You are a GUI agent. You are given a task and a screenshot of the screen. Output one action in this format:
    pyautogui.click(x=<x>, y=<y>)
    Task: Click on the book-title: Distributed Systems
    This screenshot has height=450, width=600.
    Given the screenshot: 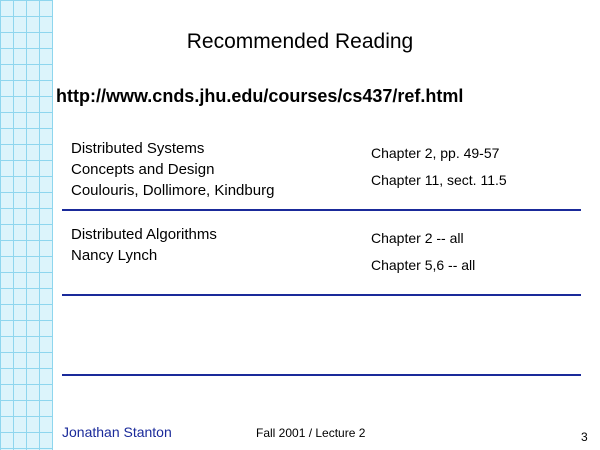 What is the action you would take?
    pyautogui.click(x=138, y=148)
    